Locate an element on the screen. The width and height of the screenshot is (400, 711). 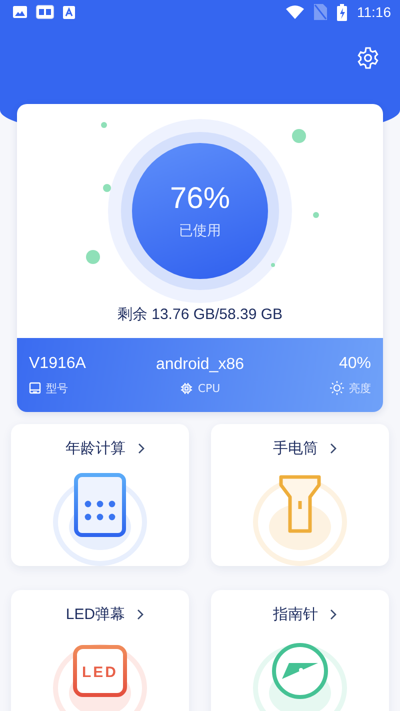
tool-card: 手电筒 is located at coordinates (300, 495).